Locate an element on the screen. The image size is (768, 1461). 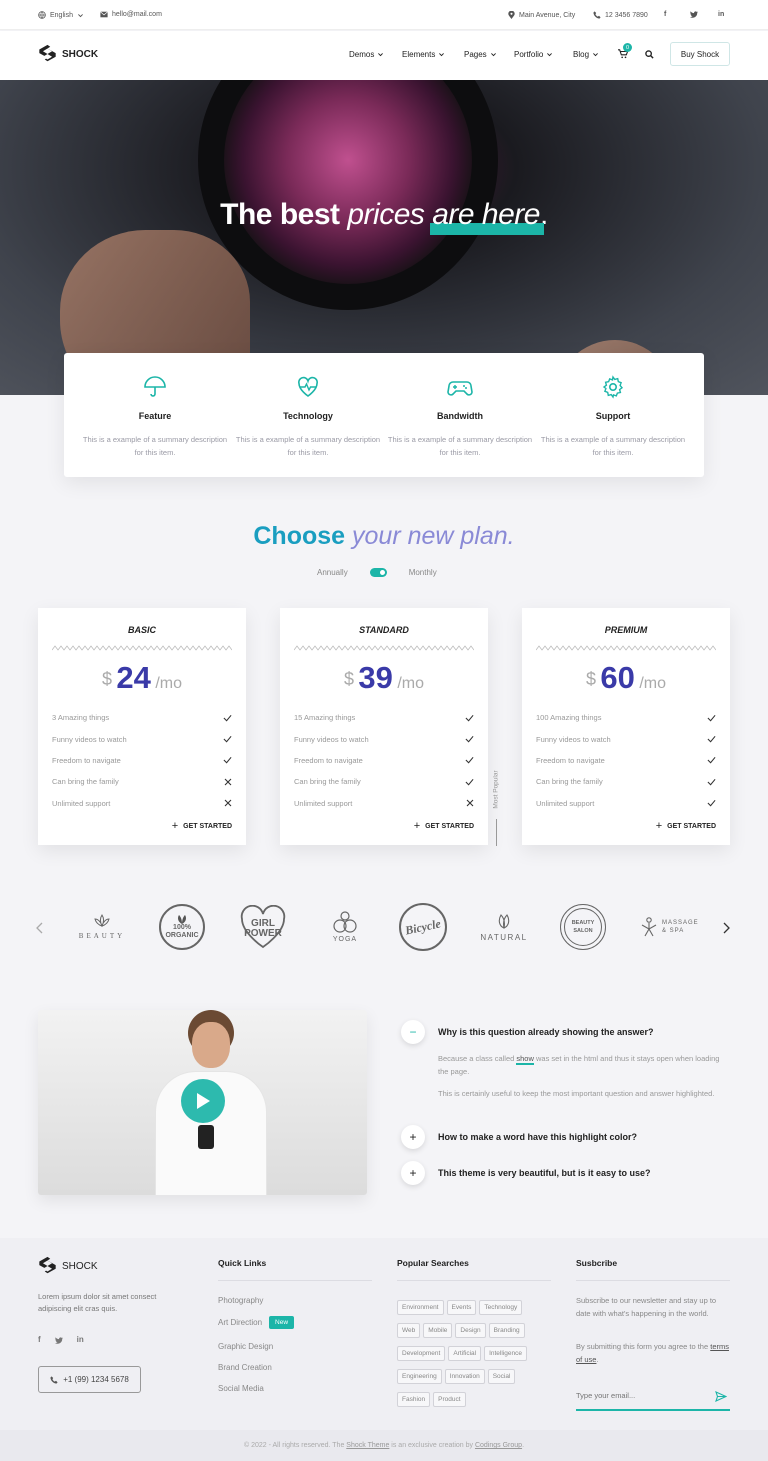
brand-text: BEAUTY is located at coordinates (102, 936).